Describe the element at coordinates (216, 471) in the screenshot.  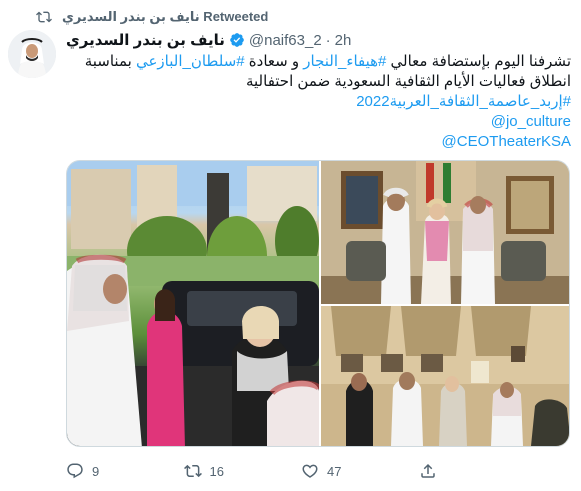
I see `retweet-count: 16` at that location.